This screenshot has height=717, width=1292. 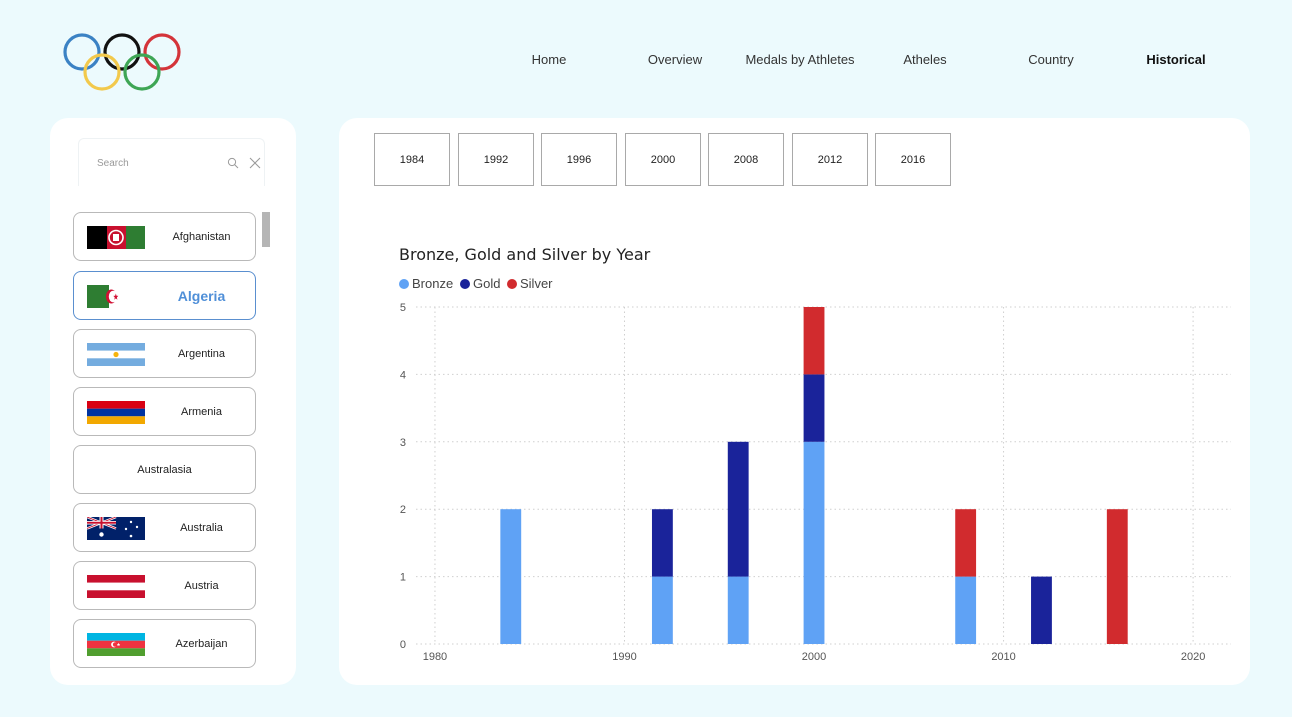 What do you see at coordinates (164, 353) in the screenshot?
I see `list-item-argentina: Argentina` at bounding box center [164, 353].